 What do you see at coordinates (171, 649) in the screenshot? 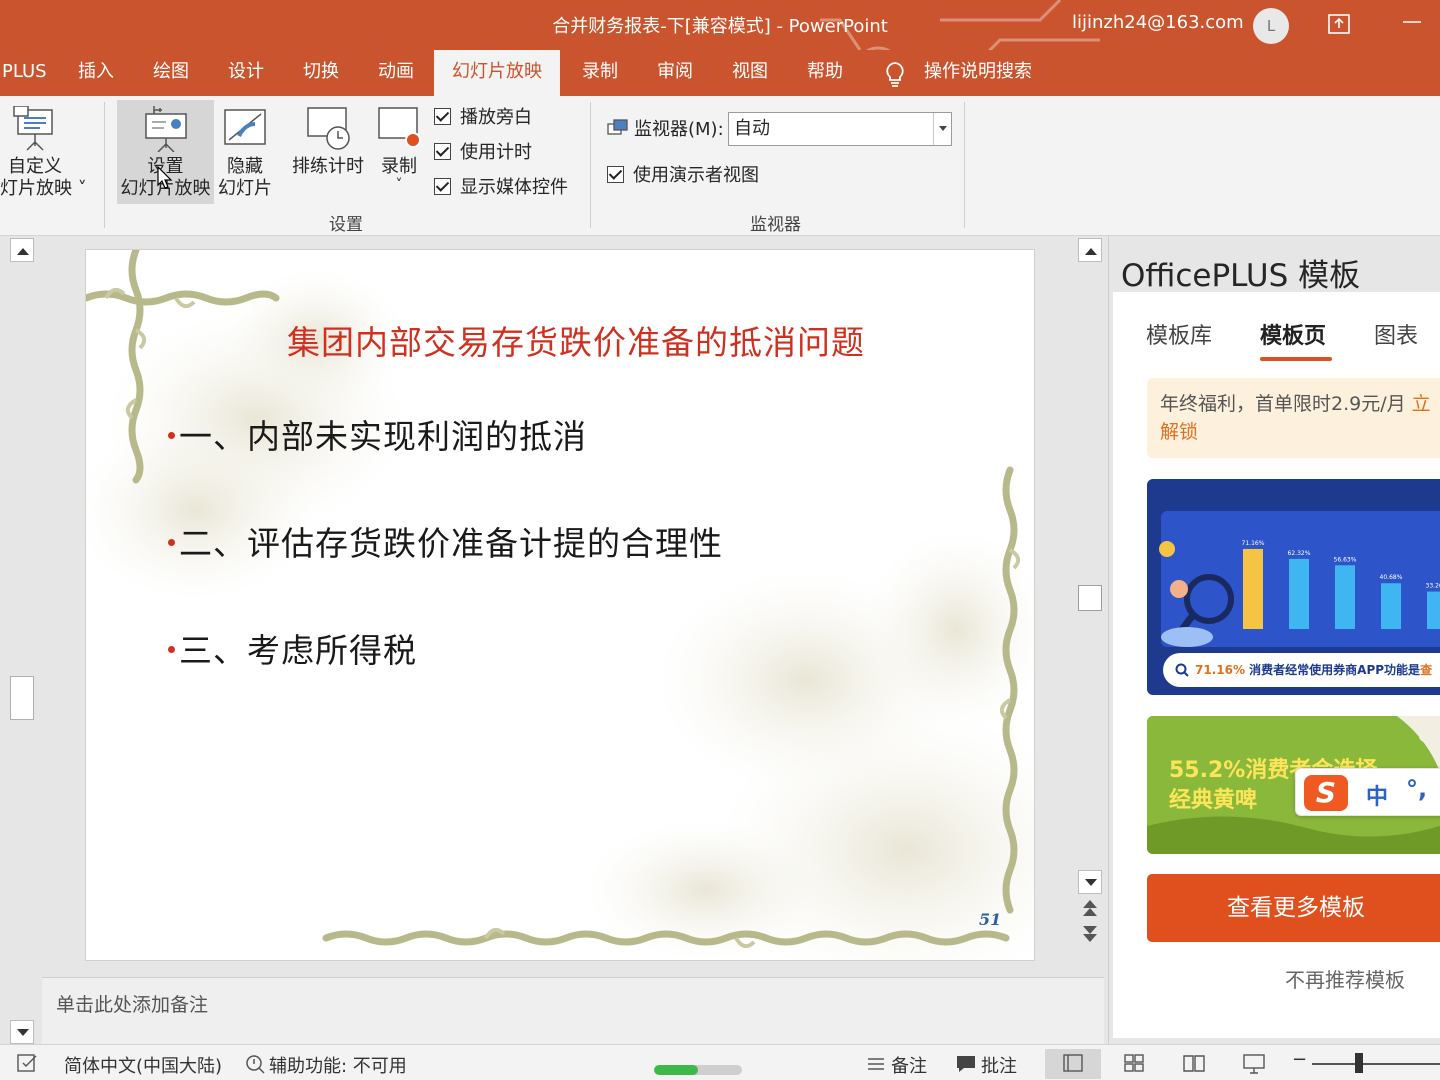
I see `bullet-dot` at bounding box center [171, 649].